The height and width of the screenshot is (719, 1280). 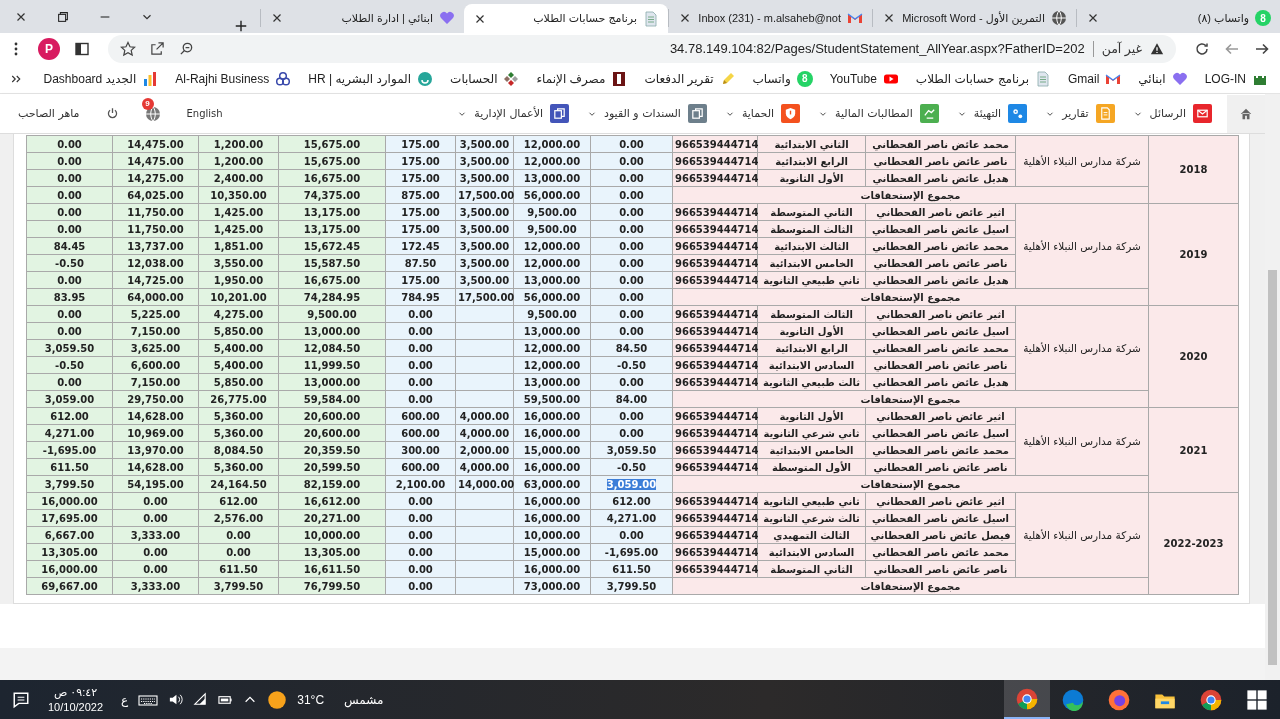 What do you see at coordinates (150, 78) in the screenshot?
I see `bar-chart-icon` at bounding box center [150, 78].